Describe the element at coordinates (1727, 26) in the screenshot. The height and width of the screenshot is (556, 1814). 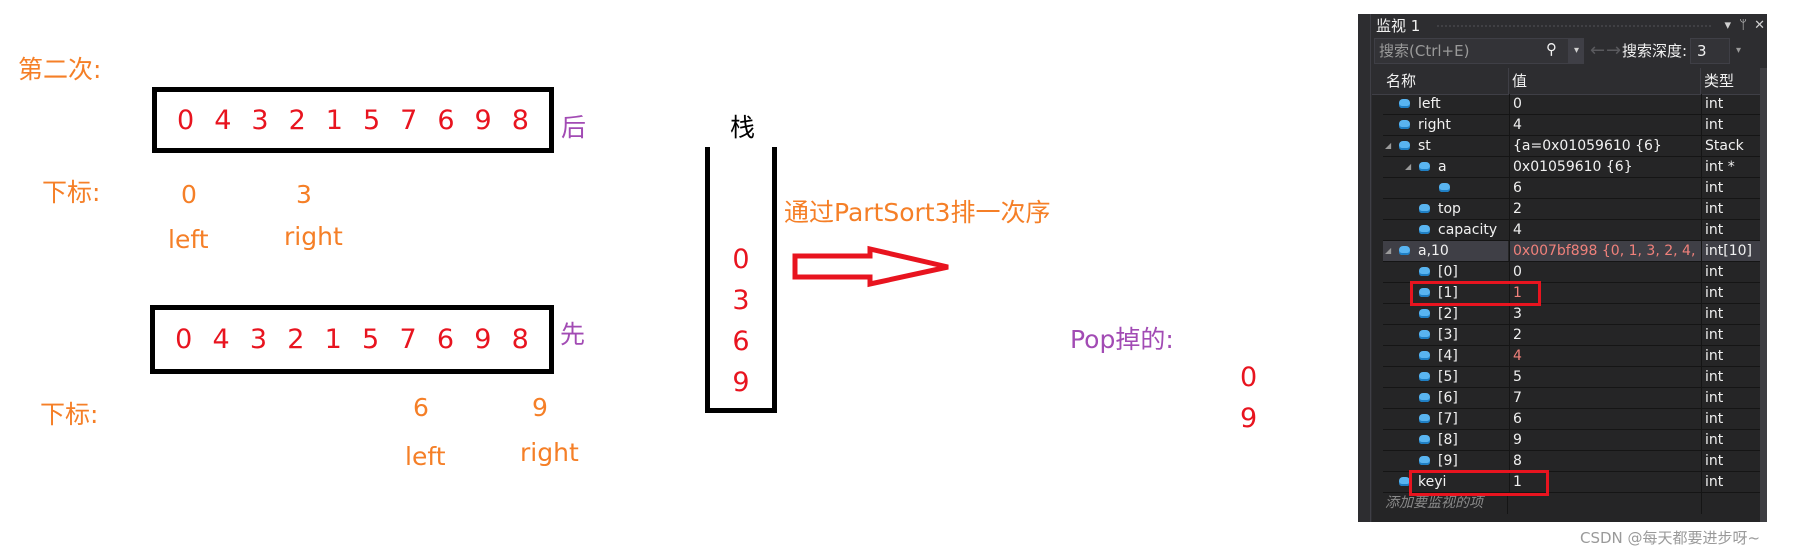
I see `window-menu-dropdown-icon: ▾` at that location.